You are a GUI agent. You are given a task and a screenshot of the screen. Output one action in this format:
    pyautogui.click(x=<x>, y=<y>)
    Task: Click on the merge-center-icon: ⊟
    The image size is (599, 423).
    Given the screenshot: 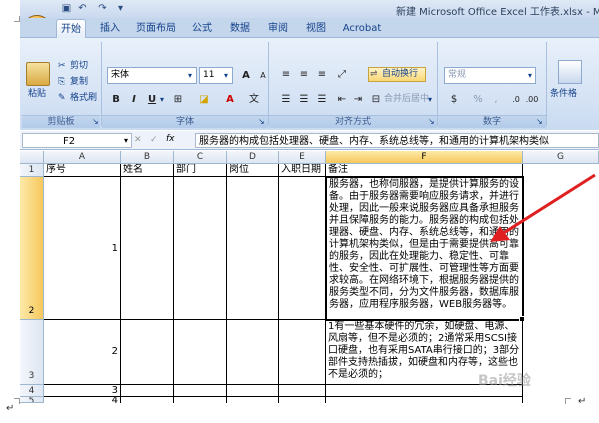 What is the action you would take?
    pyautogui.click(x=376, y=99)
    